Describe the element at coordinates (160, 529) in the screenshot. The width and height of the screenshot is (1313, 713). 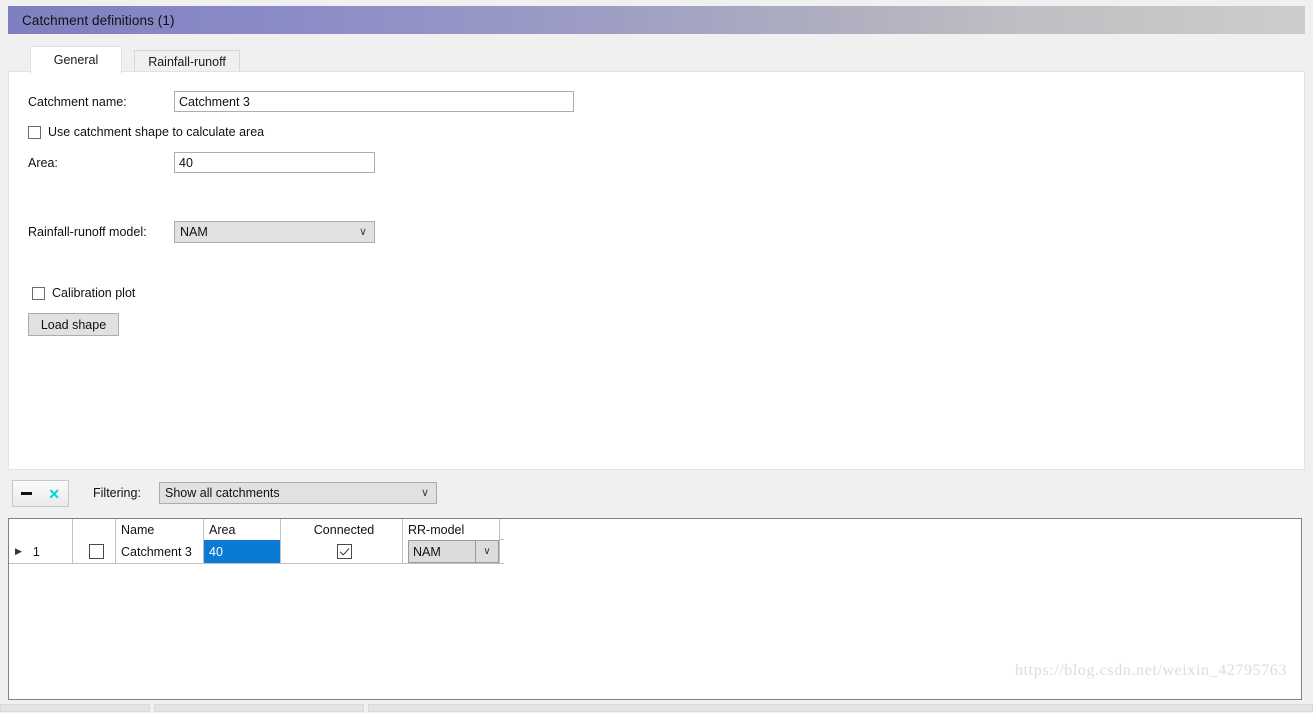
I see `grid-header-name: Name` at that location.